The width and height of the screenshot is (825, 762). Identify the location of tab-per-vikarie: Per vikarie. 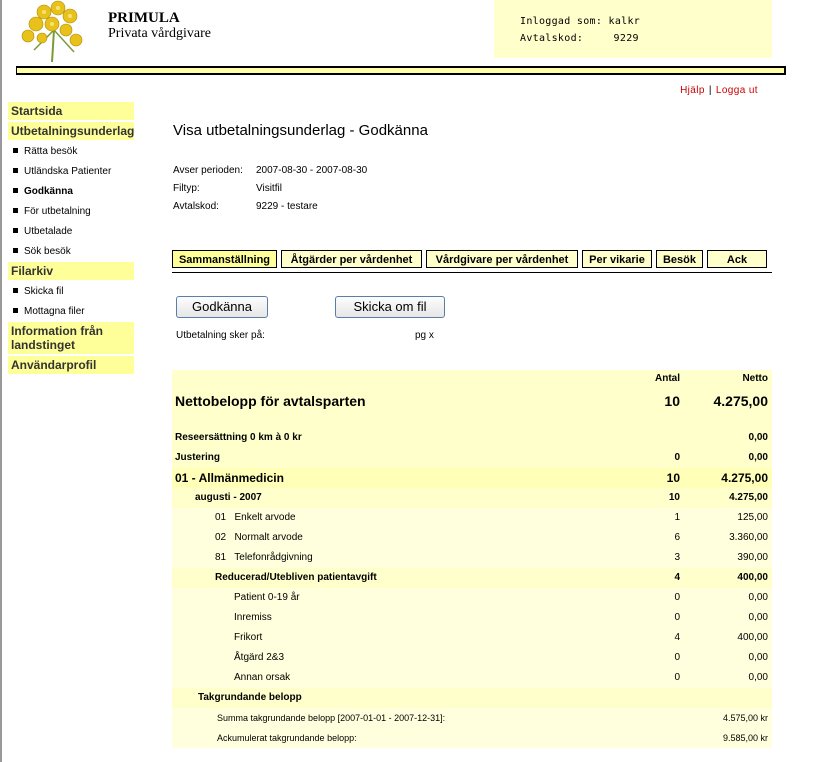
(617, 259).